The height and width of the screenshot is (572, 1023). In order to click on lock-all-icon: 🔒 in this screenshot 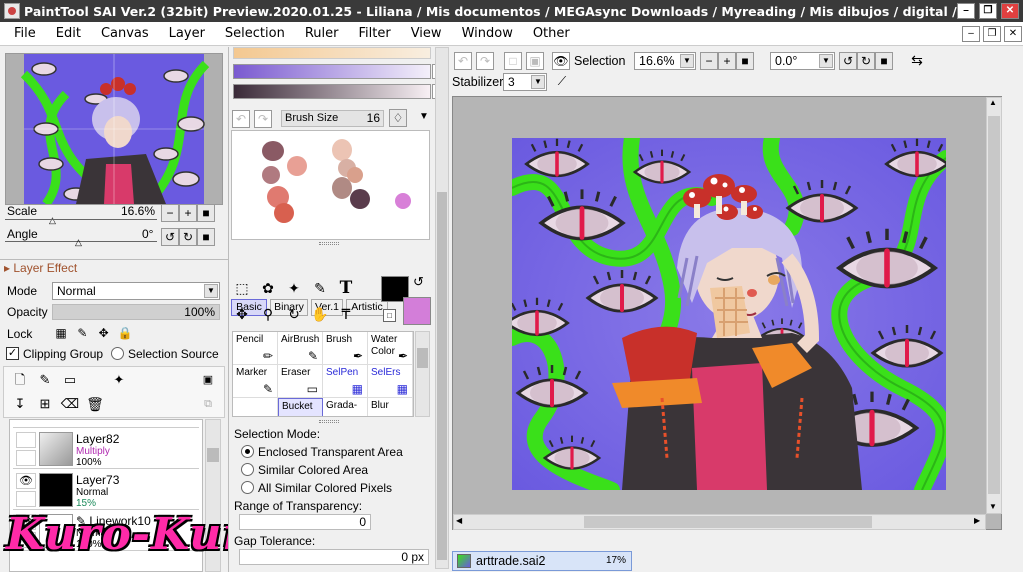, I will do `click(125, 334)`.